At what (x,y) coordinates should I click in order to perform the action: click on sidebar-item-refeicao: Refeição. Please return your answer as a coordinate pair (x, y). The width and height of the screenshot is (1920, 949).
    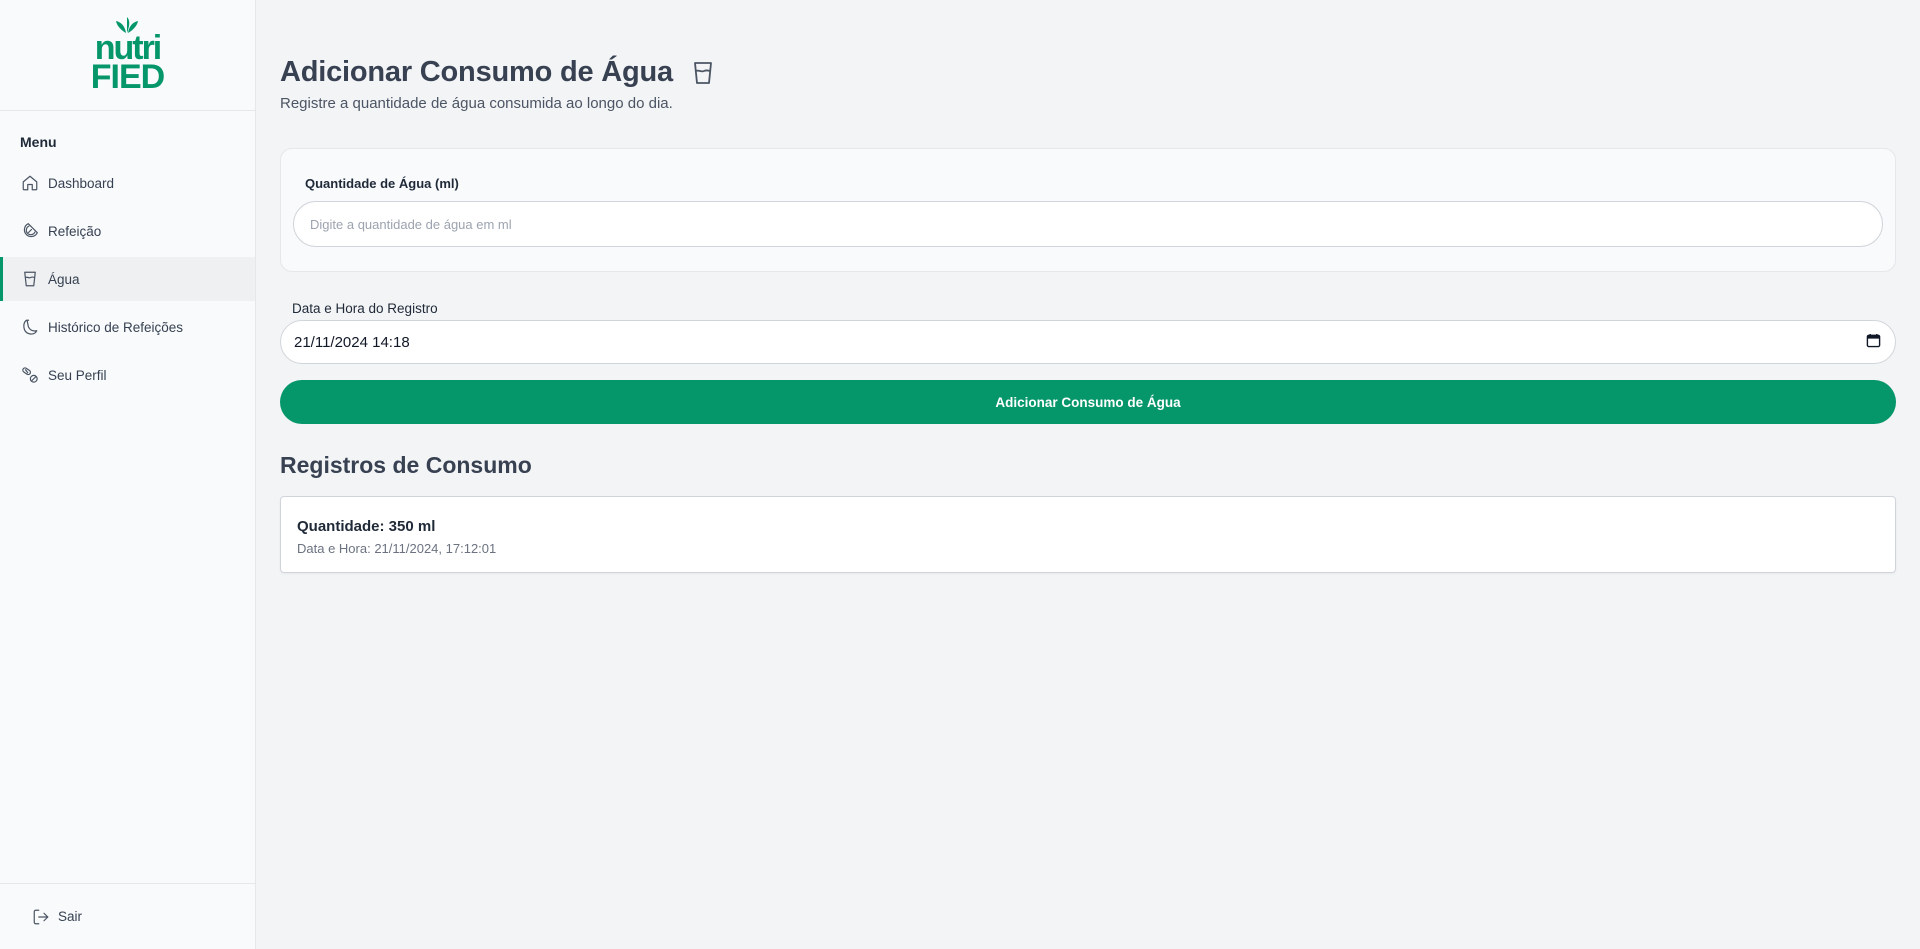
    Looking at the image, I should click on (127, 231).